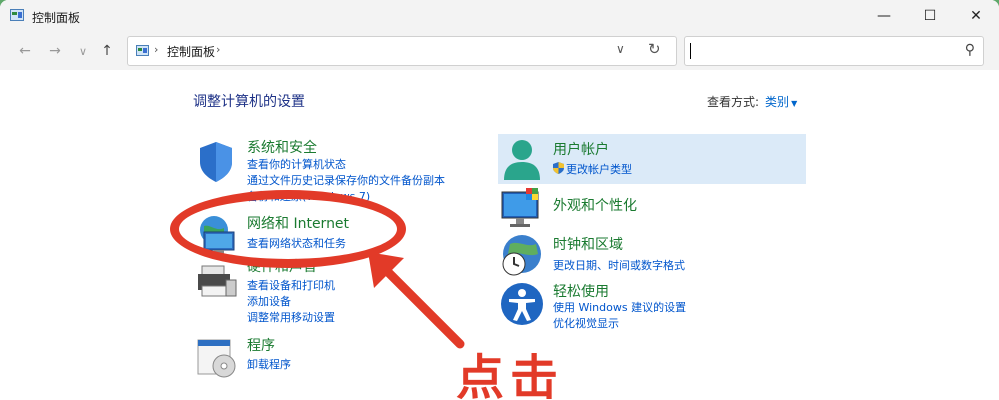  What do you see at coordinates (970, 50) in the screenshot?
I see `search-icon: ⚲` at bounding box center [970, 50].